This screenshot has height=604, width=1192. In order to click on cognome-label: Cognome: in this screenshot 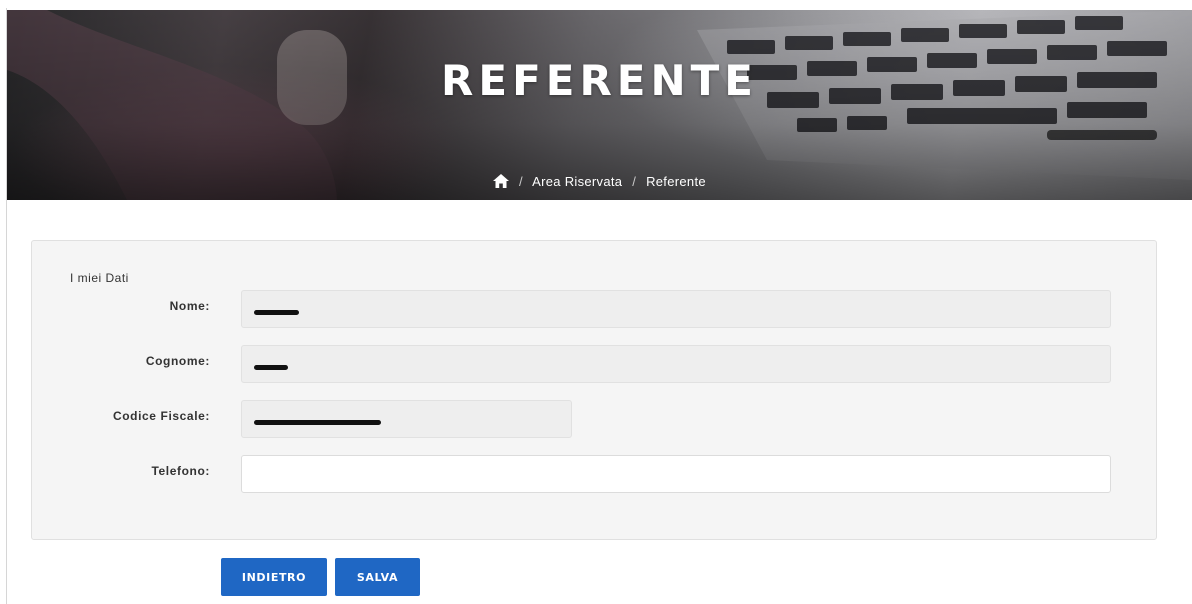, I will do `click(177, 361)`.